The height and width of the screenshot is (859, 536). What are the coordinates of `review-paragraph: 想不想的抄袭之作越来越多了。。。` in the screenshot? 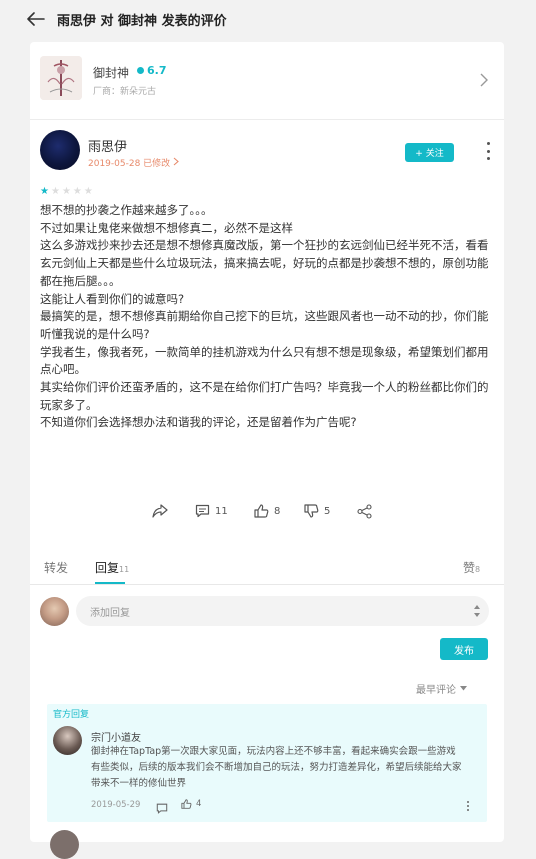 It's located at (126, 210).